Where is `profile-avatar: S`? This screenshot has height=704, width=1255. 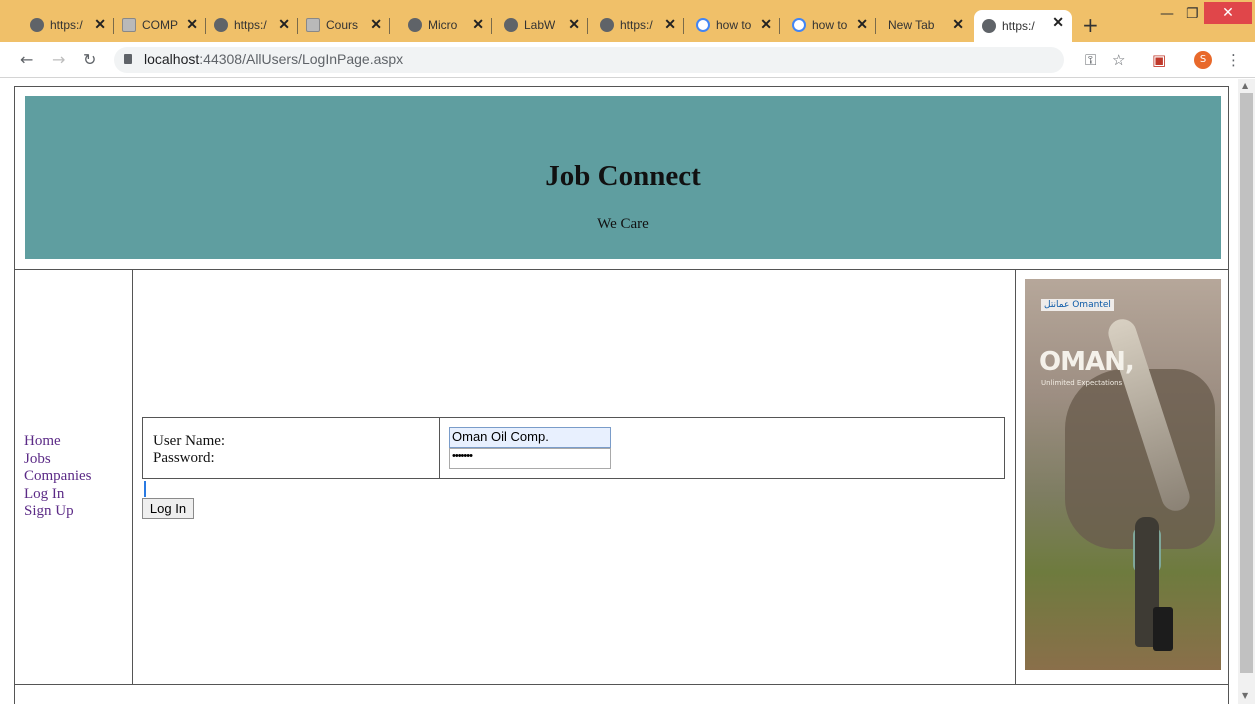 profile-avatar: S is located at coordinates (1203, 60).